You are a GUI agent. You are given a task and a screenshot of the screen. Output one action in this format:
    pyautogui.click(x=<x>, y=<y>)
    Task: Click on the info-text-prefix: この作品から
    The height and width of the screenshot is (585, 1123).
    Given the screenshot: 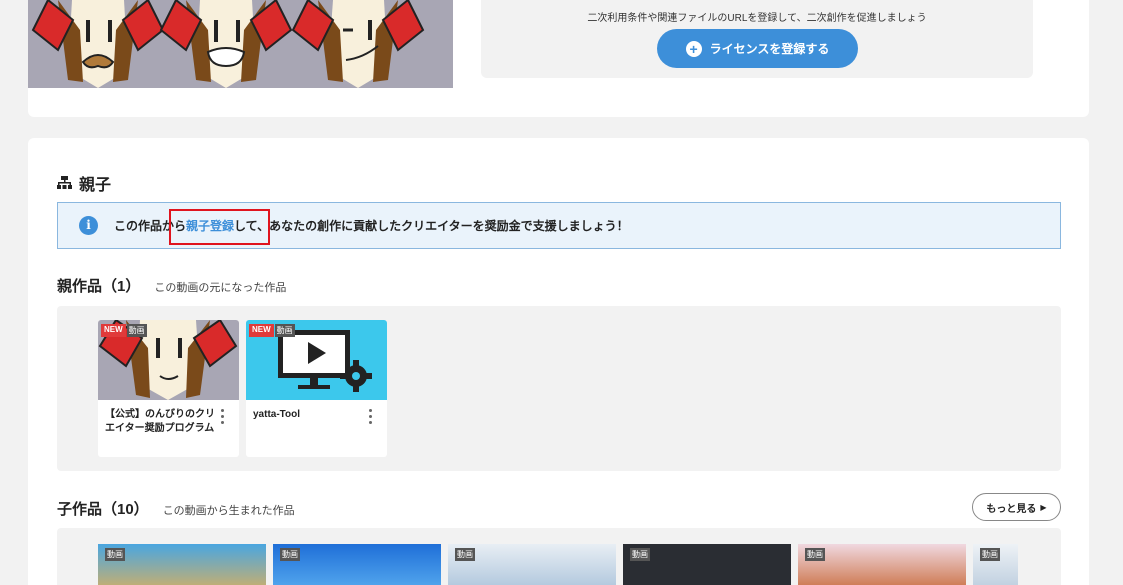 What is the action you would take?
    pyautogui.click(x=150, y=226)
    